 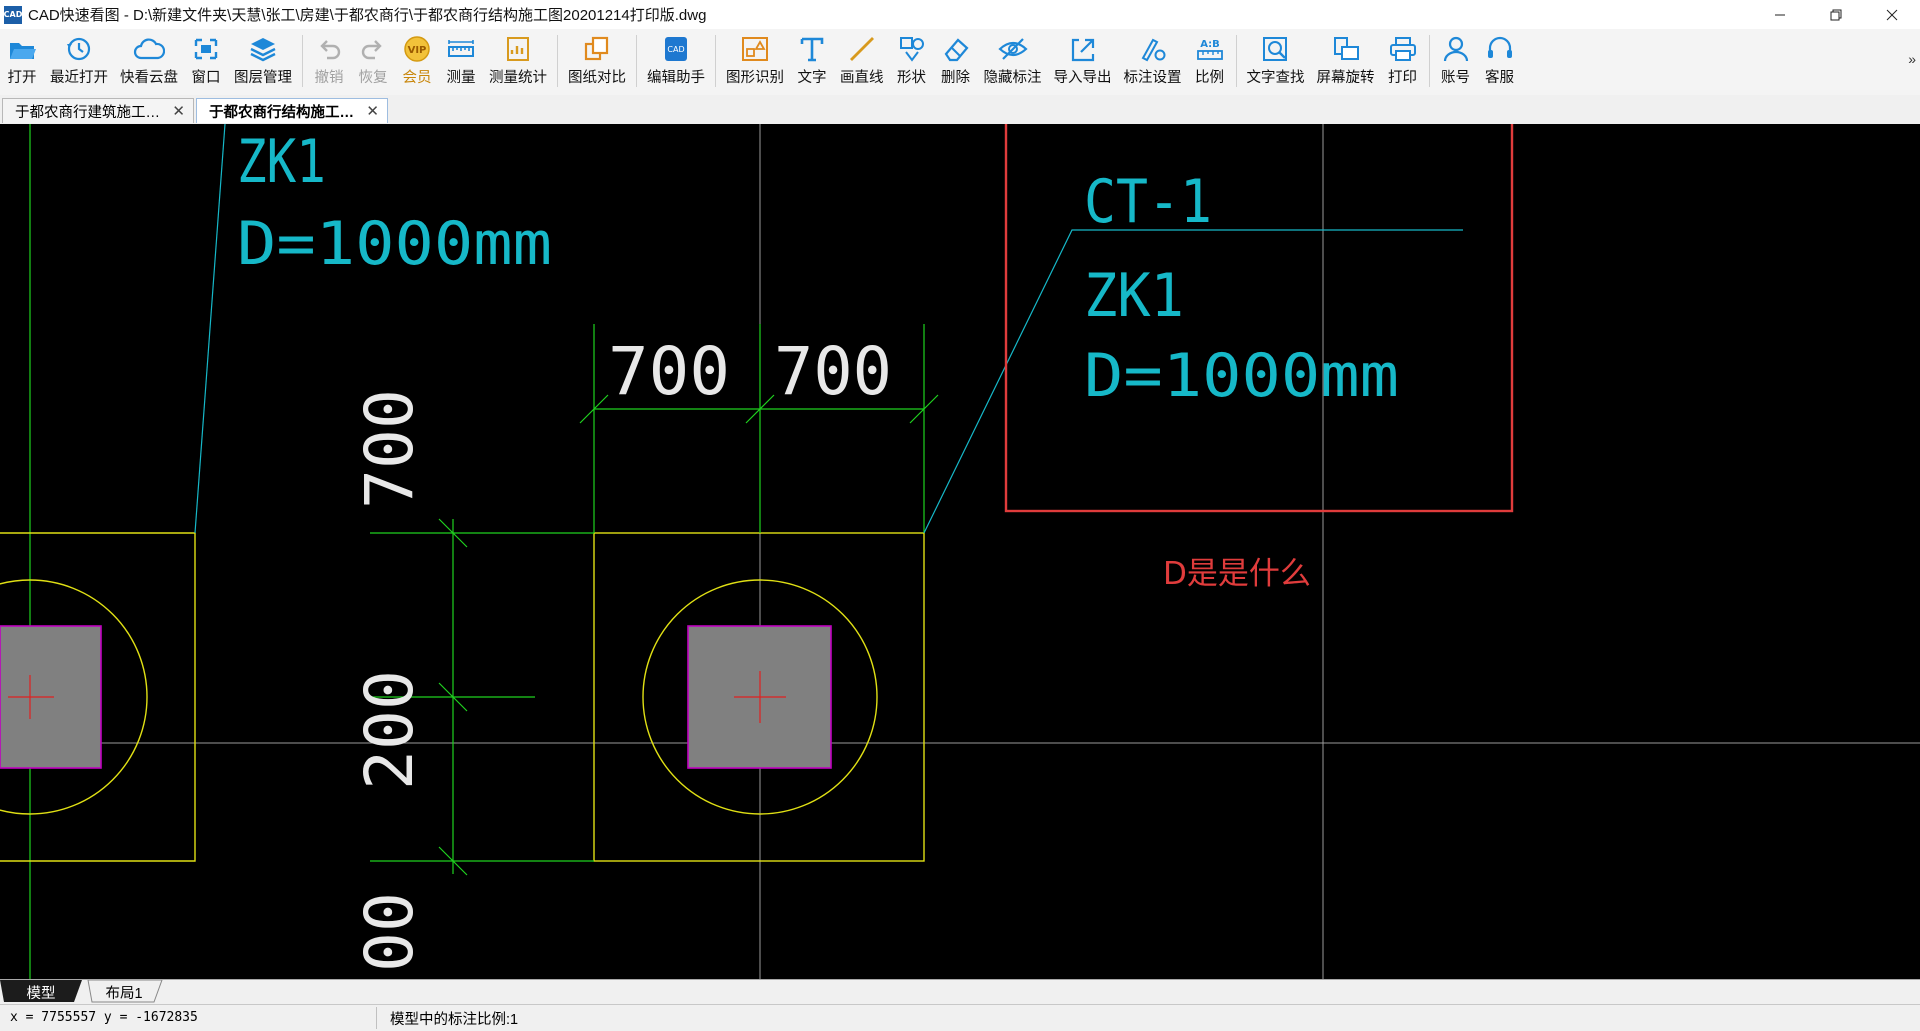 I want to click on pile-label-zk1-top: ZK1, so click(x=281, y=161).